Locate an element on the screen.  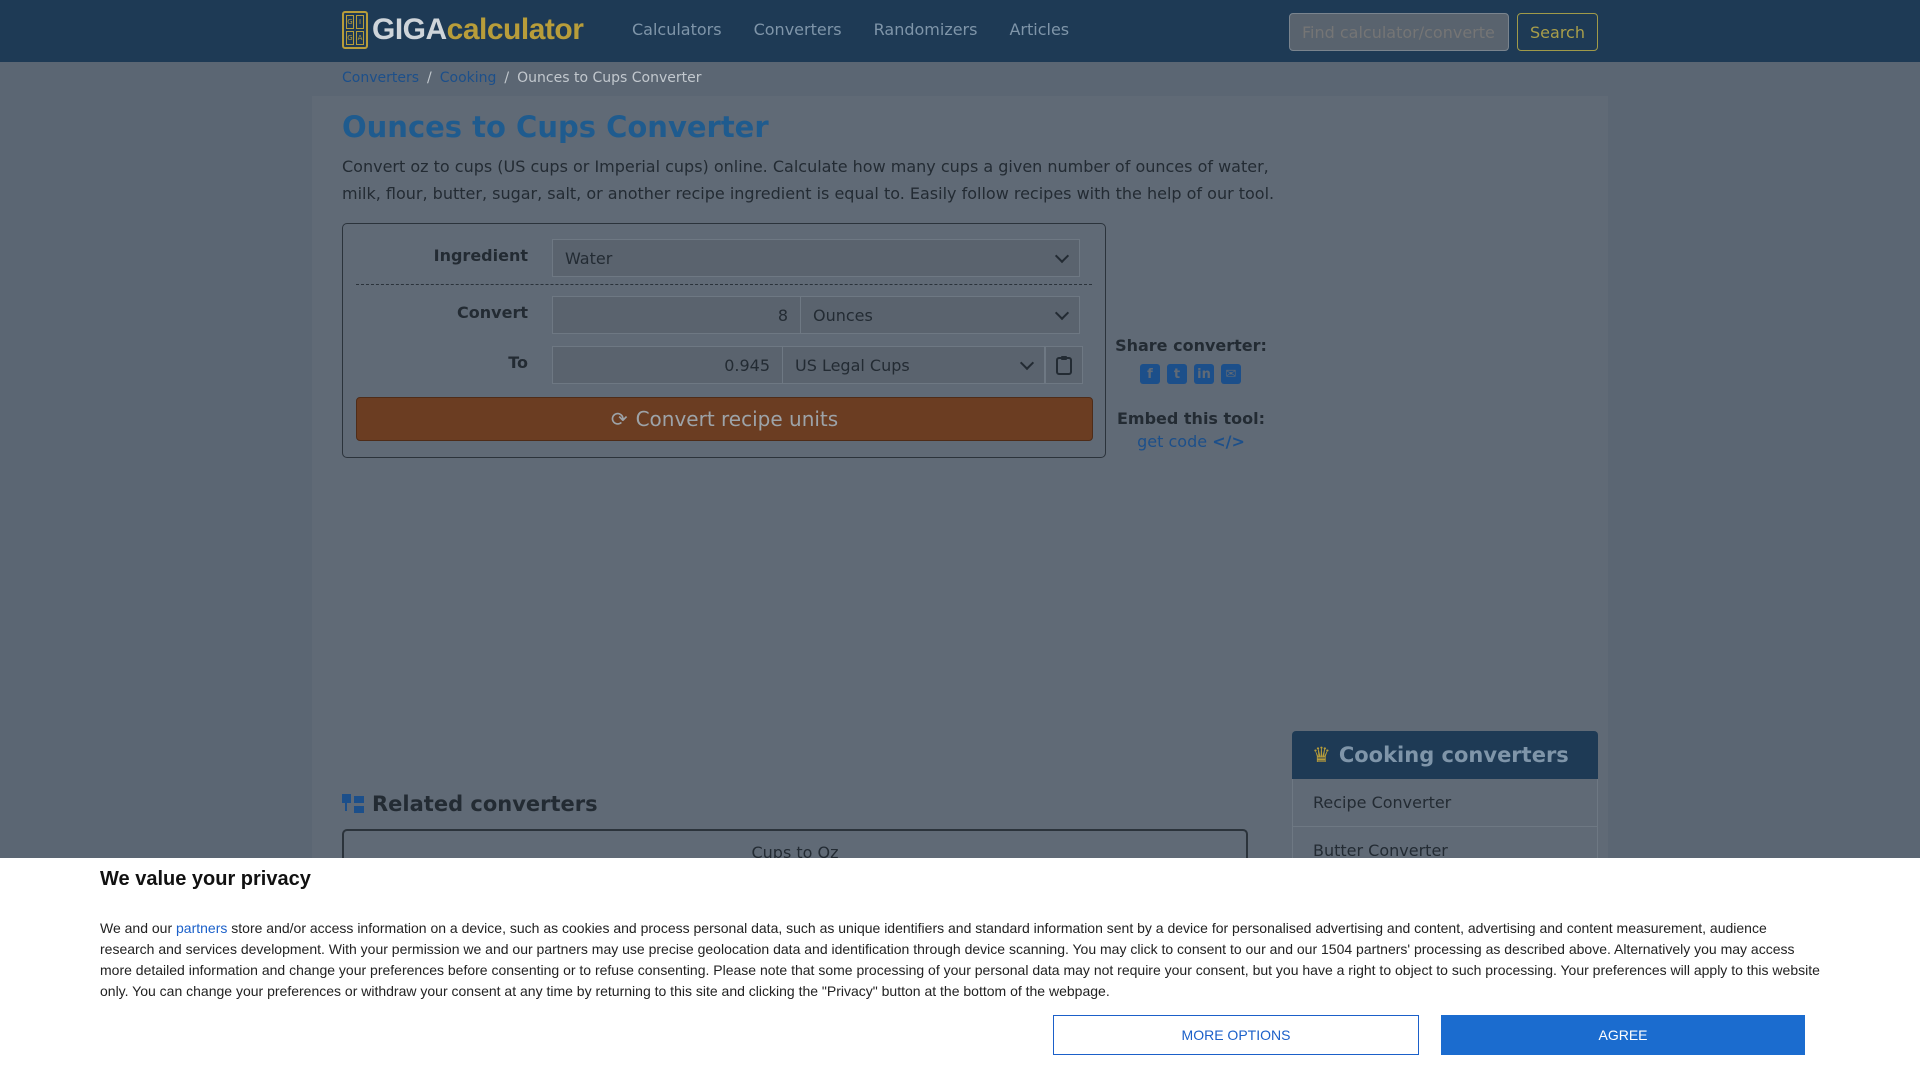
logo-text-giga: GIGA is located at coordinates (409, 29).